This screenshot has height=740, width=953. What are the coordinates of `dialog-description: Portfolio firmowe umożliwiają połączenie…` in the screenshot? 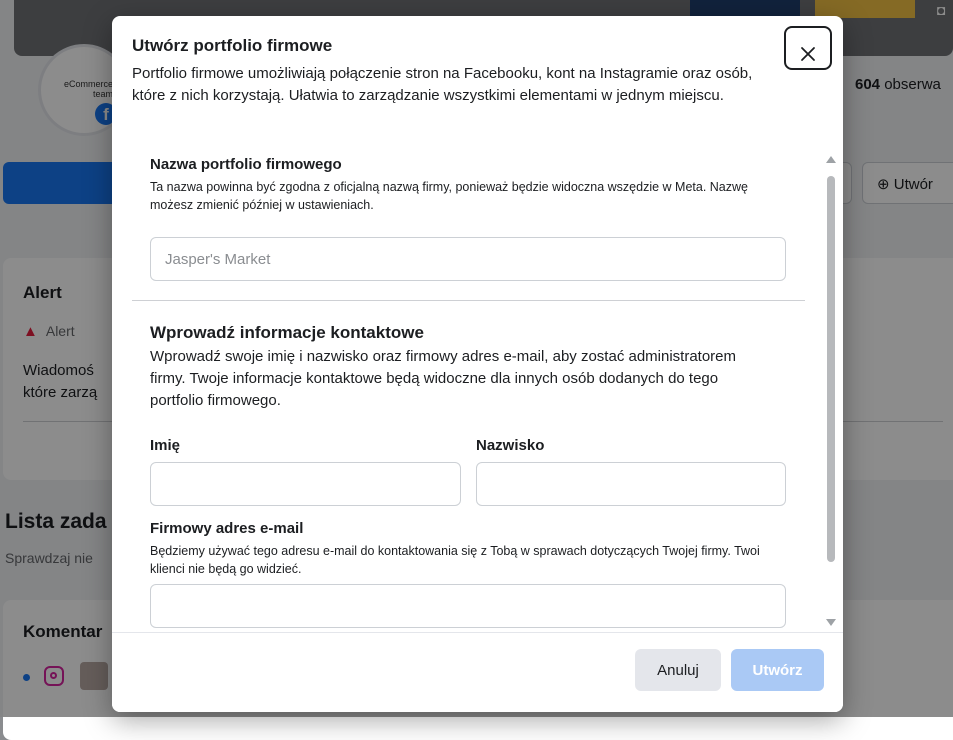 It's located at (442, 84).